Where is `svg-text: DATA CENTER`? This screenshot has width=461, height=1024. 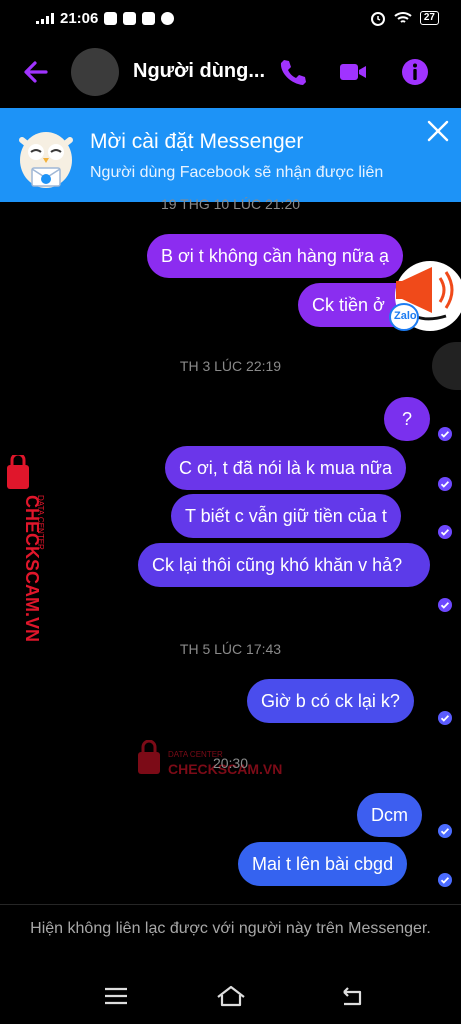
svg-text: DATA CENTER is located at coordinates (40, 522).